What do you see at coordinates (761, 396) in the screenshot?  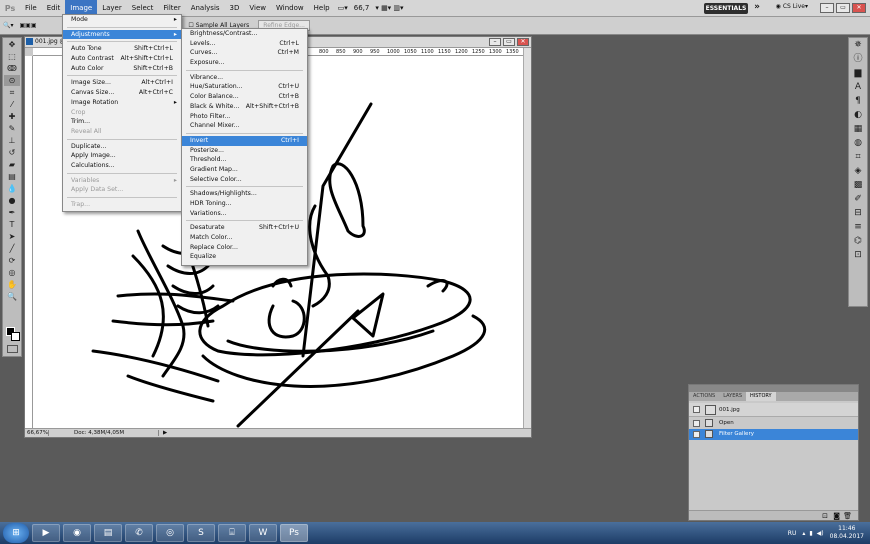 I see `tab-history: HISTORY` at bounding box center [761, 396].